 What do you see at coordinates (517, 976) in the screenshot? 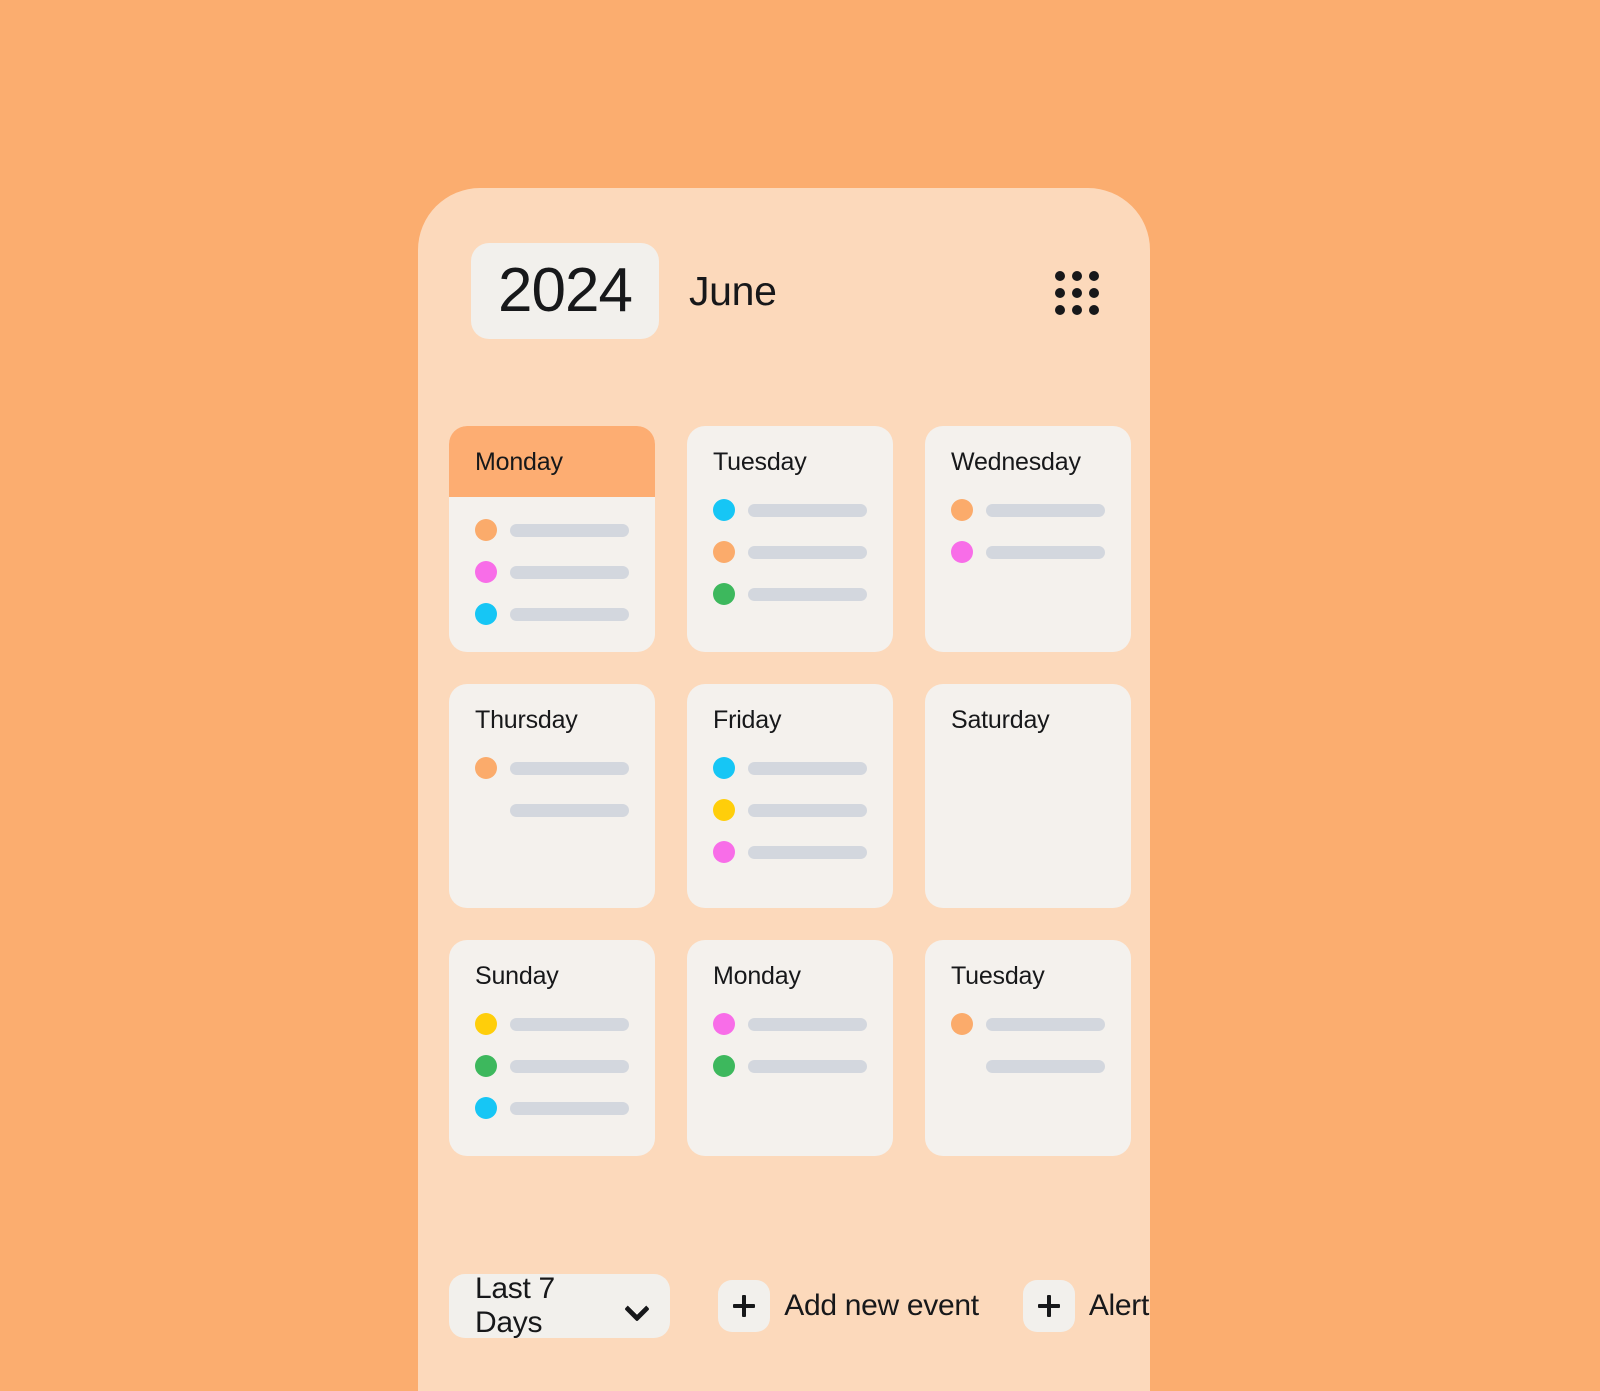
I see `day-card-title: Sunday` at bounding box center [517, 976].